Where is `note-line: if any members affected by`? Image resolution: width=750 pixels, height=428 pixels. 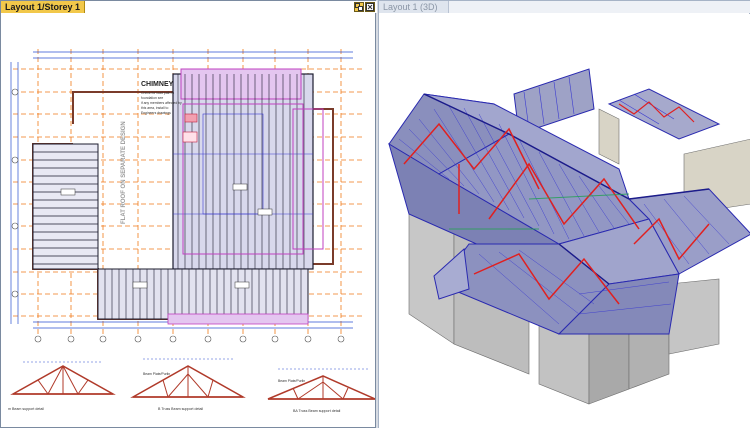 note-line: if any members affected by is located at coordinates (161, 103).